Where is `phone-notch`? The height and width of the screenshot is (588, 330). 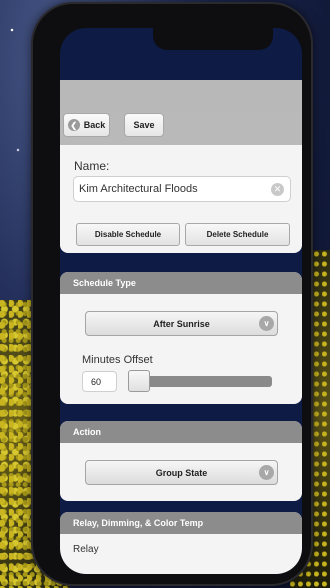
phone-notch is located at coordinates (213, 39).